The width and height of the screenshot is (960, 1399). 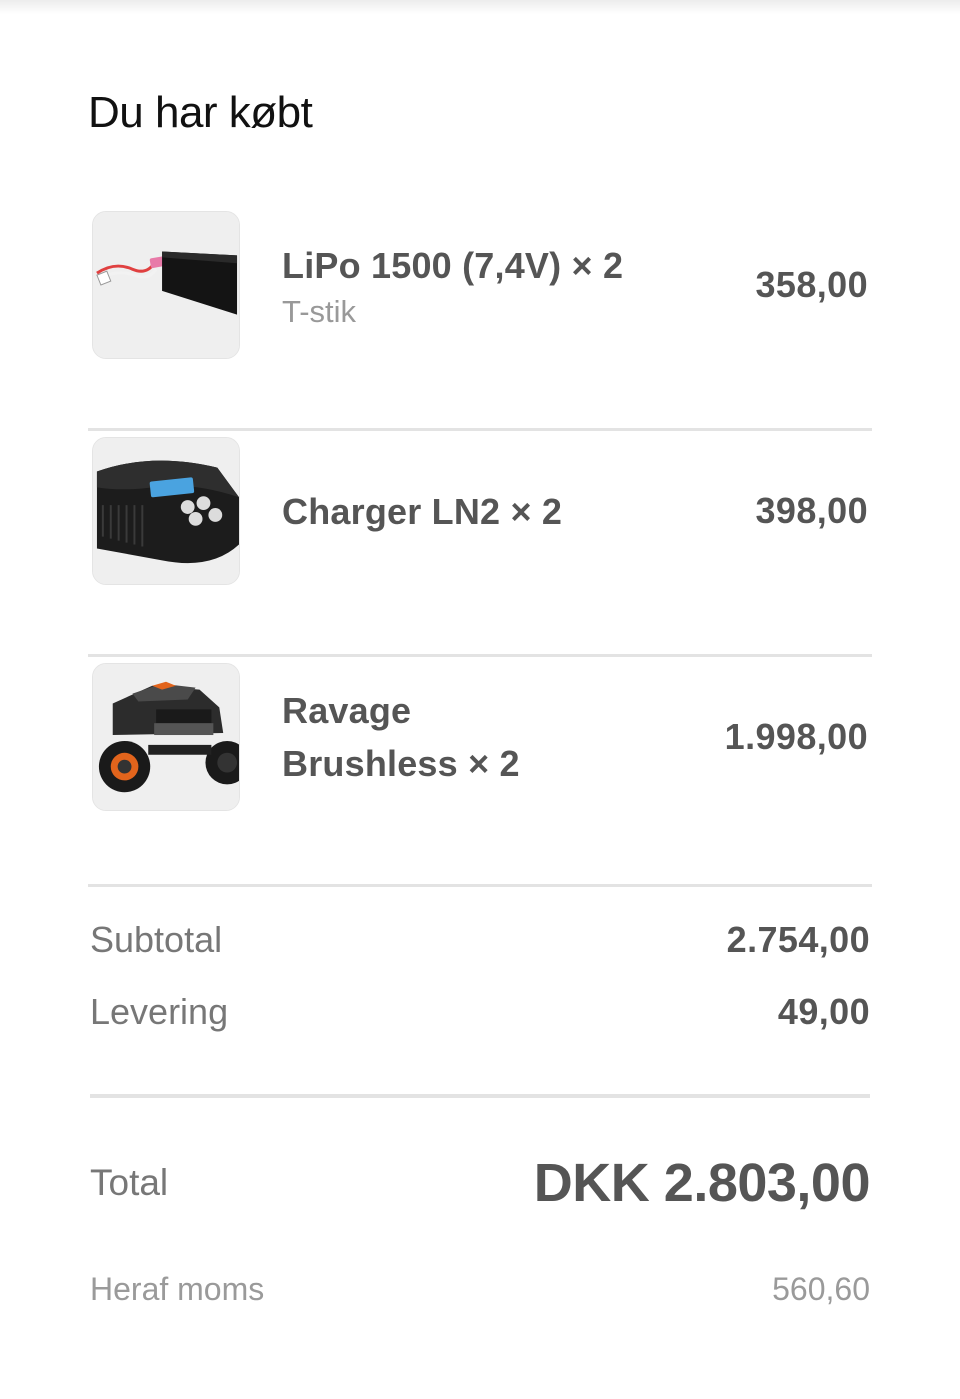 I want to click on total-row: Total DKK 2.803,00, so click(x=480, y=1183).